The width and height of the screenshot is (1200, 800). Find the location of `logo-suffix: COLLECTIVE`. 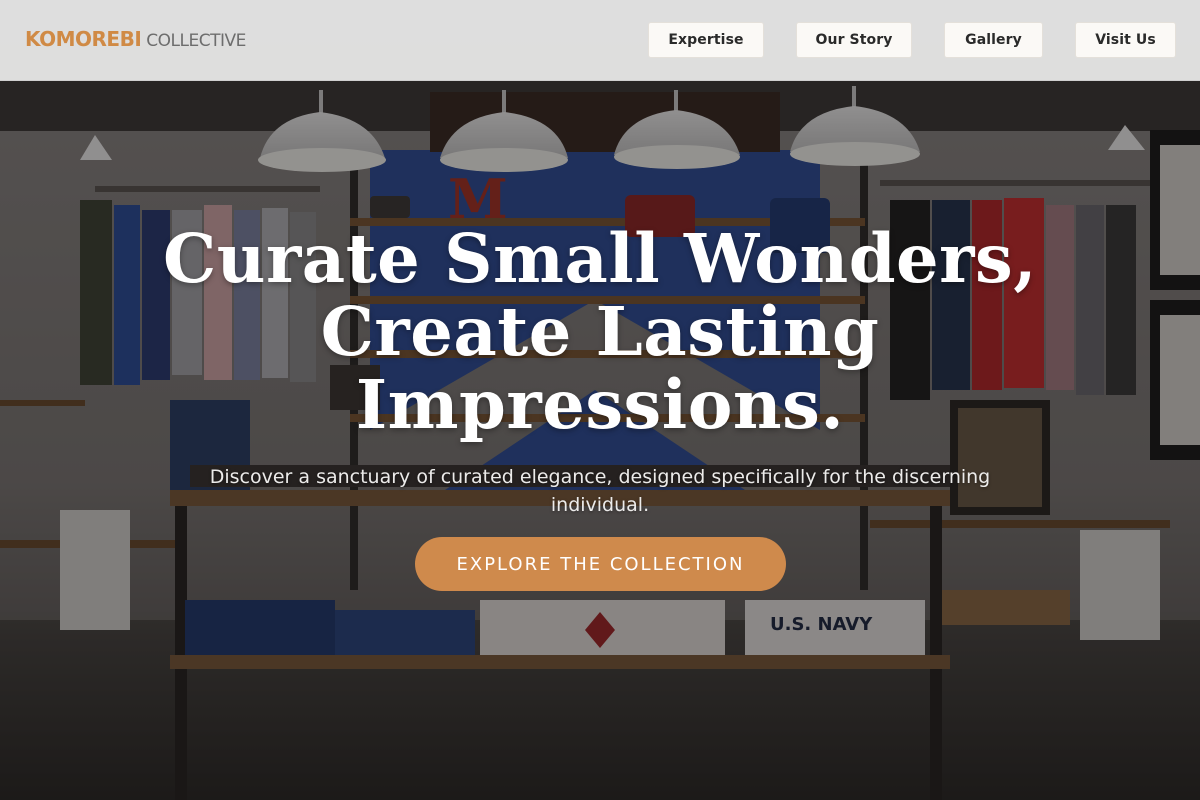

logo-suffix: COLLECTIVE is located at coordinates (196, 41).